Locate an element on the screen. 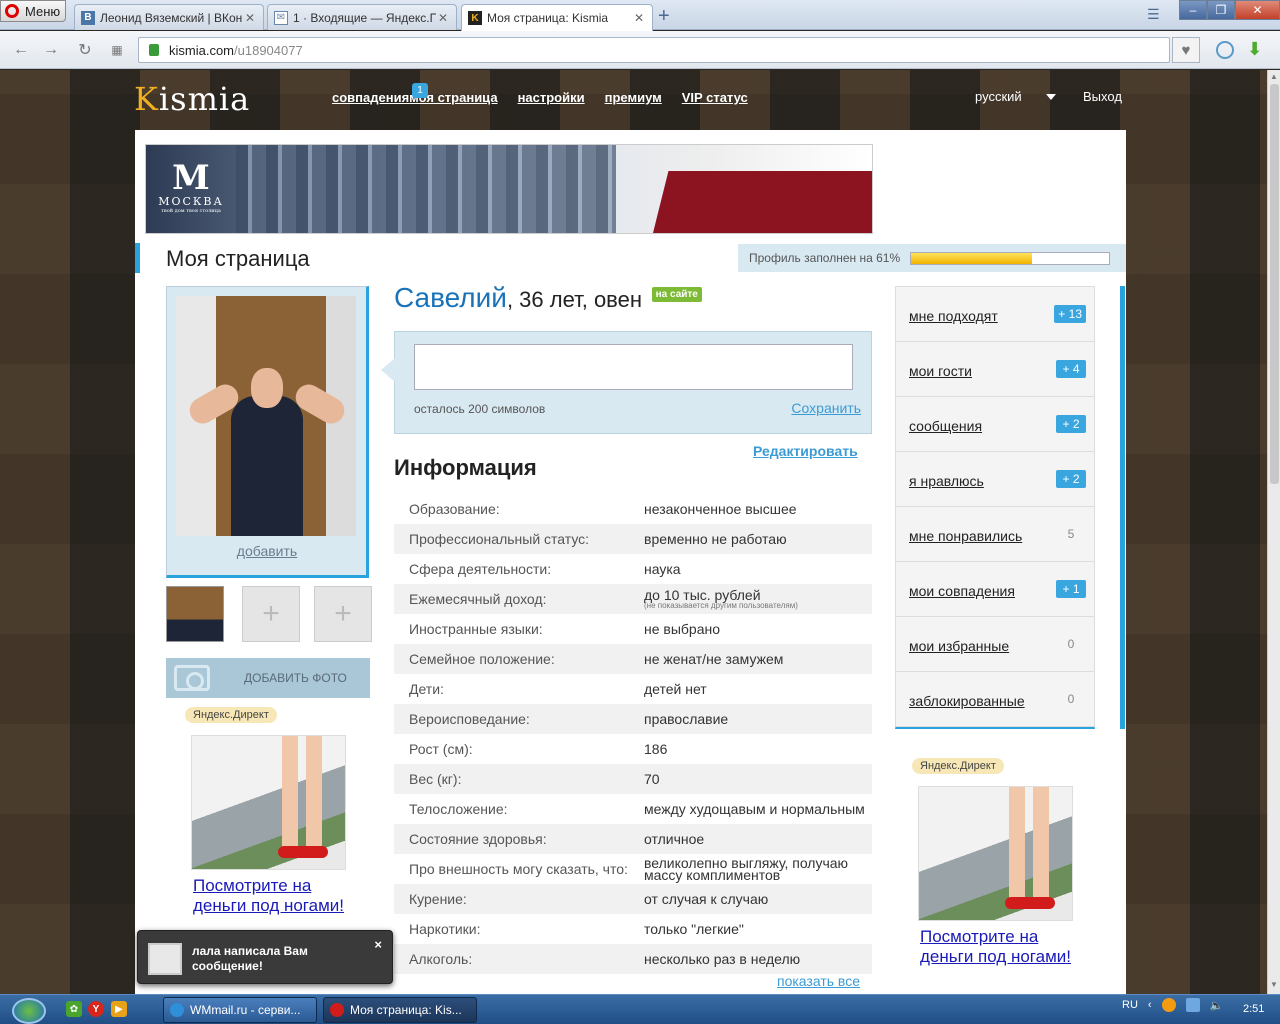  network-icon is located at coordinates (1192, 1005).